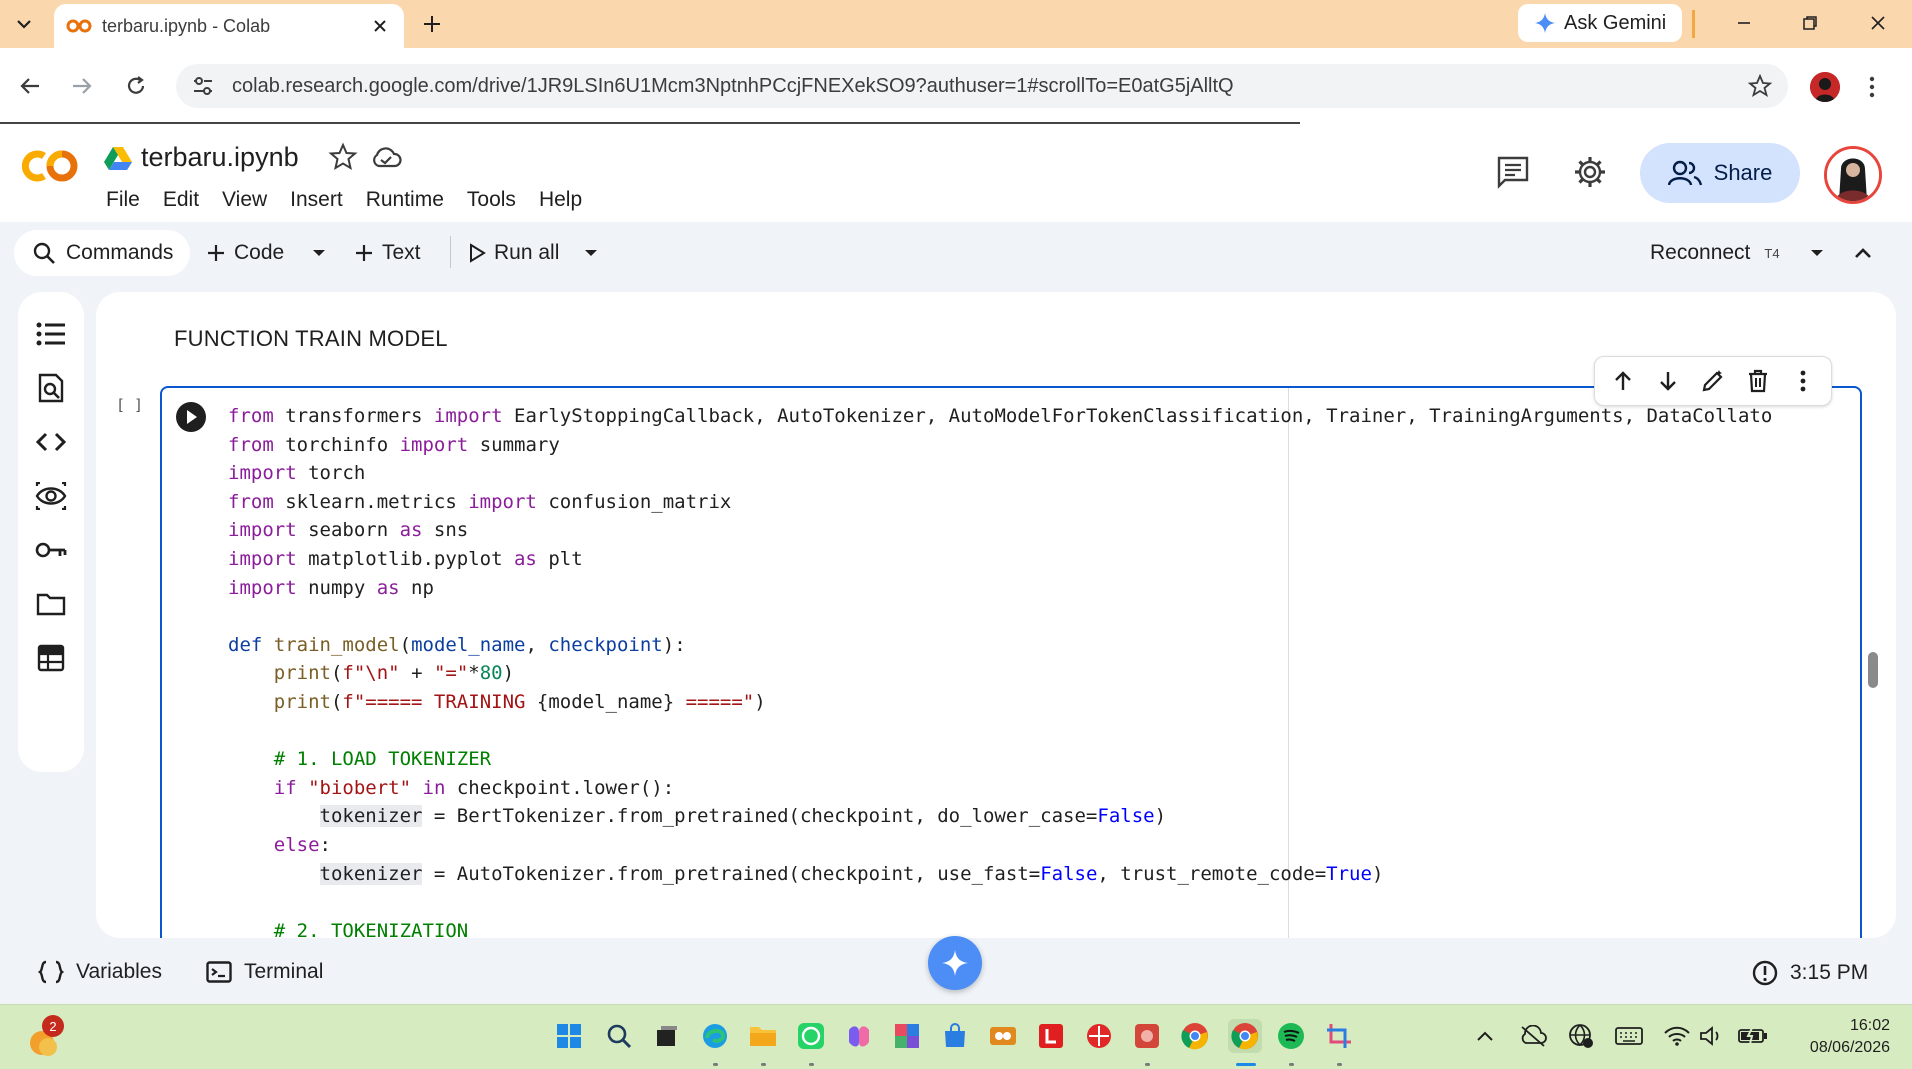 The width and height of the screenshot is (1912, 1069). Describe the element at coordinates (591, 253) in the screenshot. I see `run-all-options-chevron-icon` at that location.